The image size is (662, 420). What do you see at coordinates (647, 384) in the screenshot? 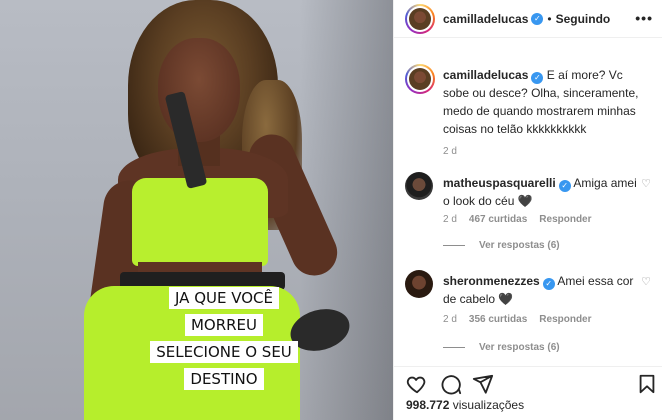
I see `bookmark-icon` at bounding box center [647, 384].